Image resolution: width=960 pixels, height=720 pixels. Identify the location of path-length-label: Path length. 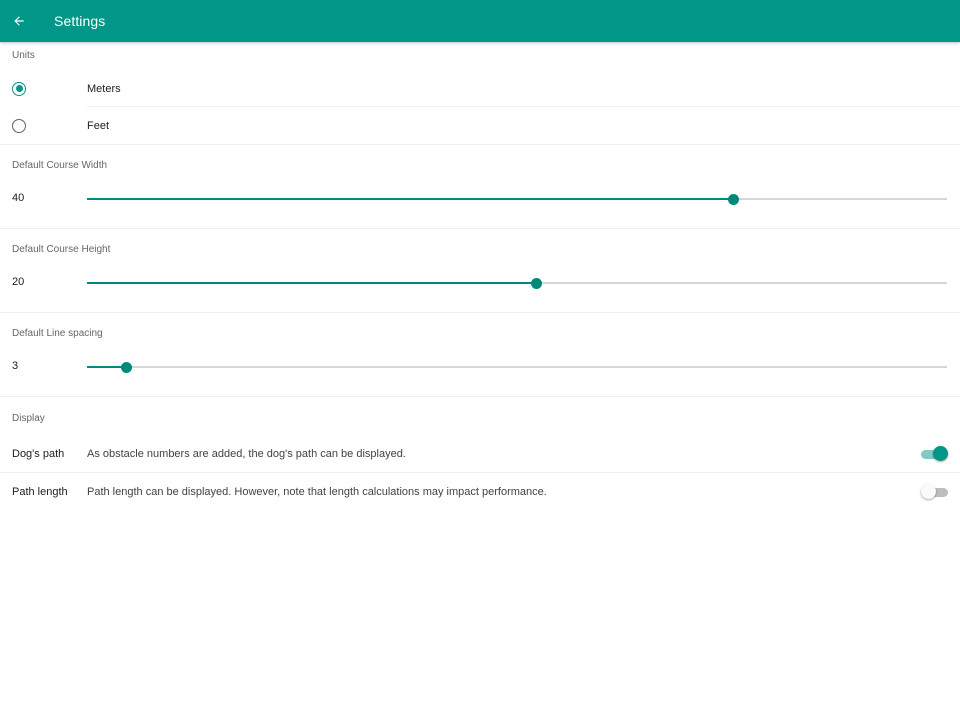
(40, 492).